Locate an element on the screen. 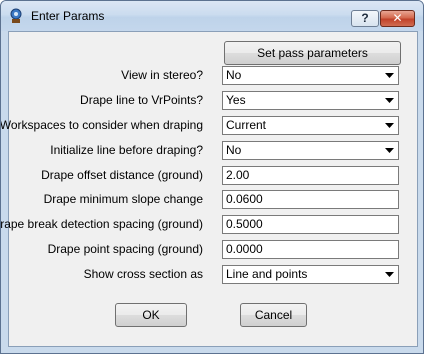 The width and height of the screenshot is (424, 354). param-input: 0.0000 is located at coordinates (310, 249).